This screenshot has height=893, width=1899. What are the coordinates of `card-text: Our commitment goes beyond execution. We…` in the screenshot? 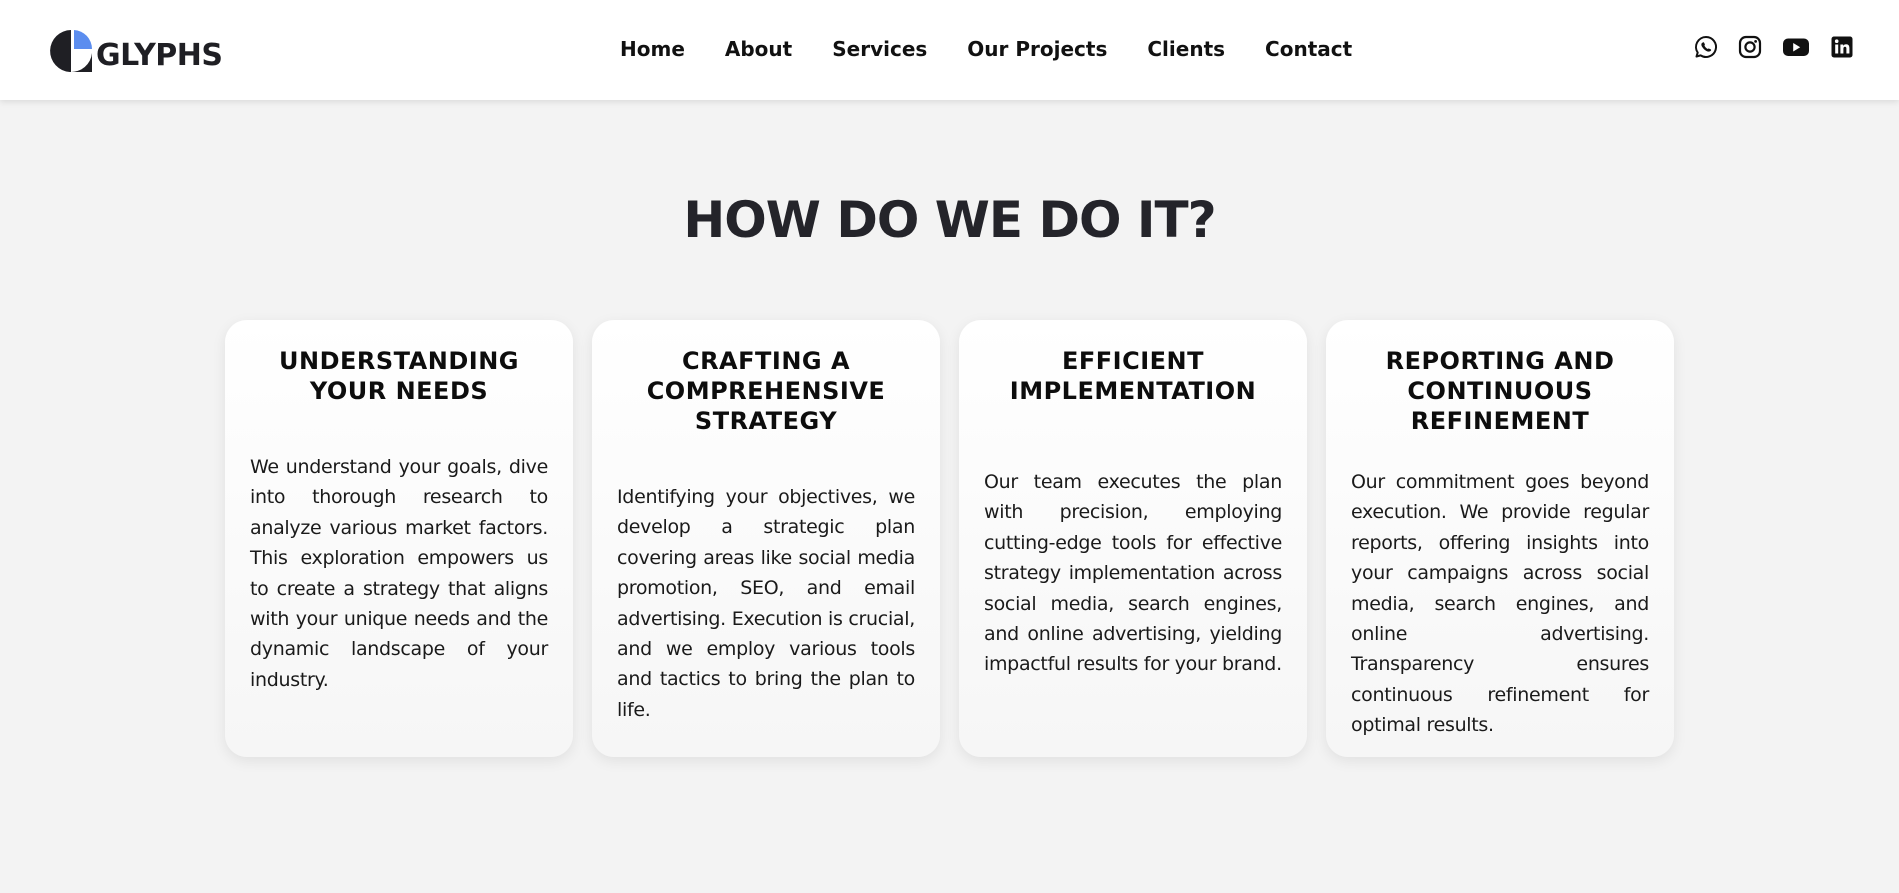 It's located at (1500, 604).